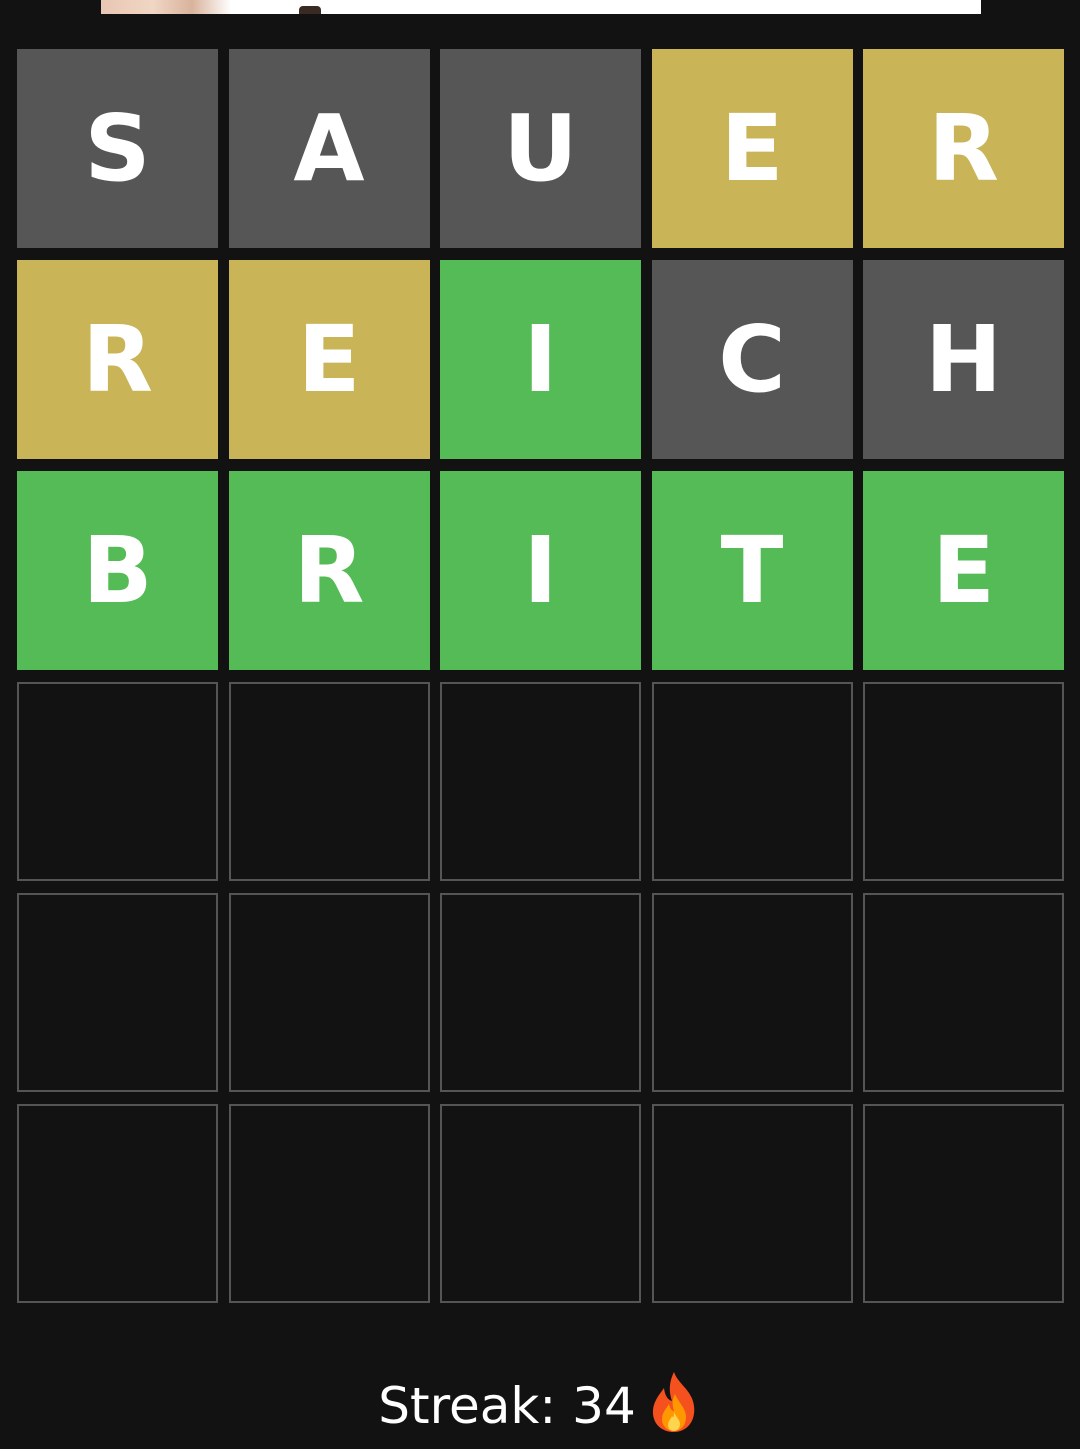 The width and height of the screenshot is (1080, 1449). What do you see at coordinates (541, 7) in the screenshot?
I see `header-image` at bounding box center [541, 7].